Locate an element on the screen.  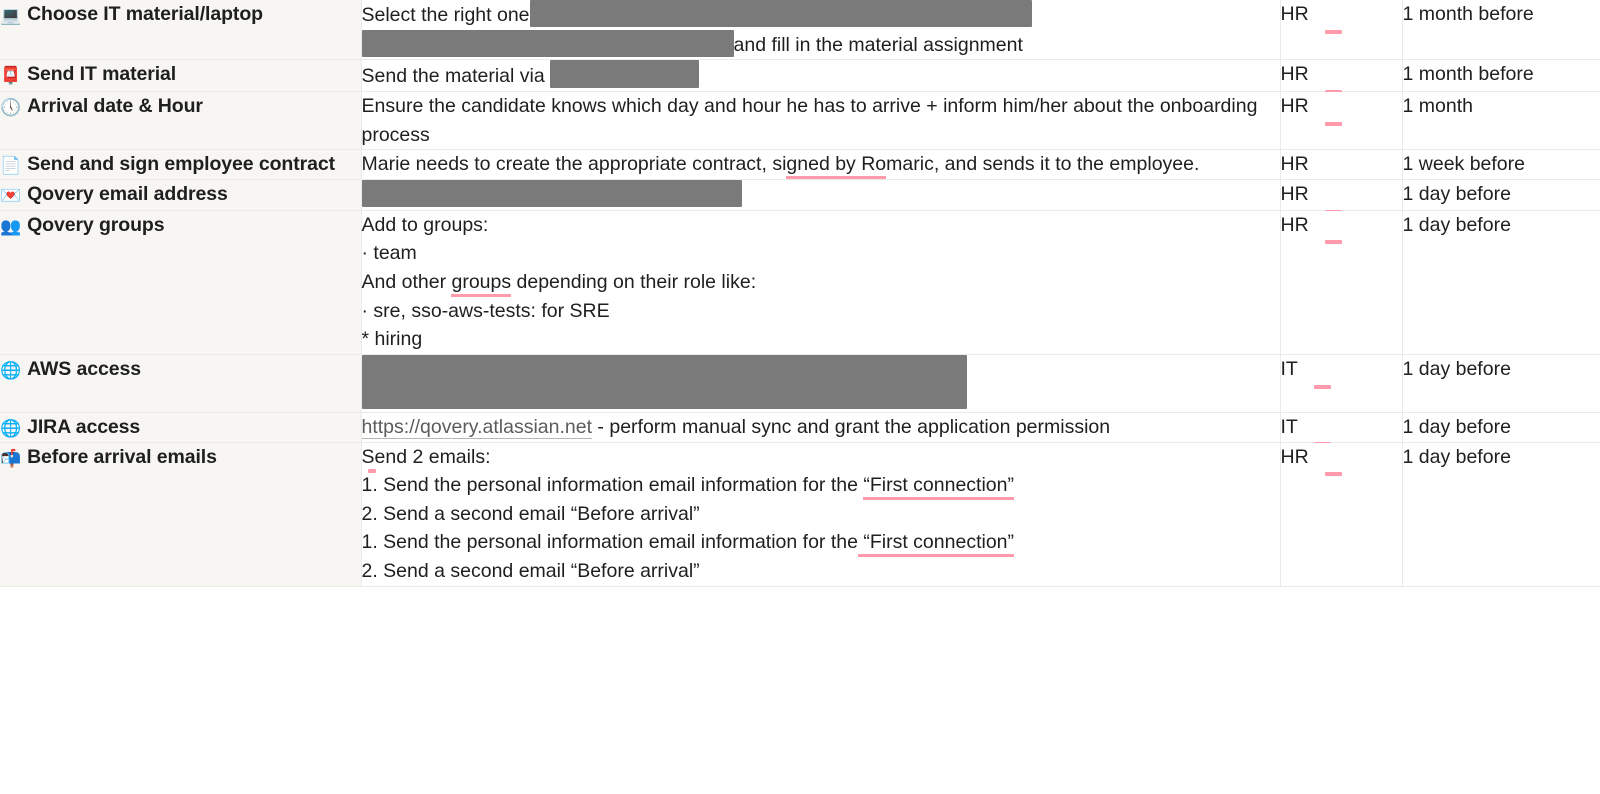
description-text: Select the right one is located at coordinates (445, 15).